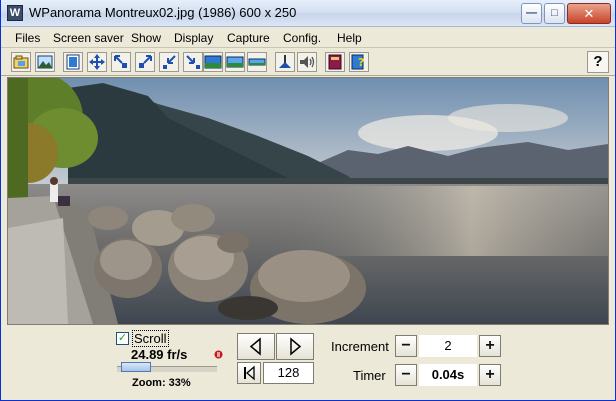  Describe the element at coordinates (145, 62) in the screenshot. I see `expand-up-icon` at that location.